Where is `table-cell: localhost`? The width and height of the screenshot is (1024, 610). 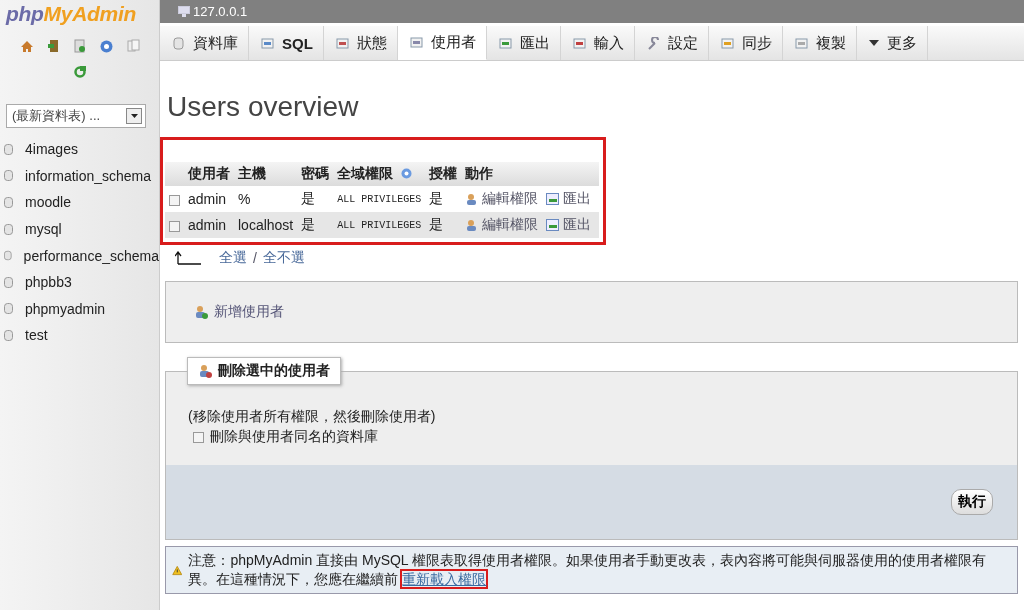
table-cell: localhost is located at coordinates (266, 225).